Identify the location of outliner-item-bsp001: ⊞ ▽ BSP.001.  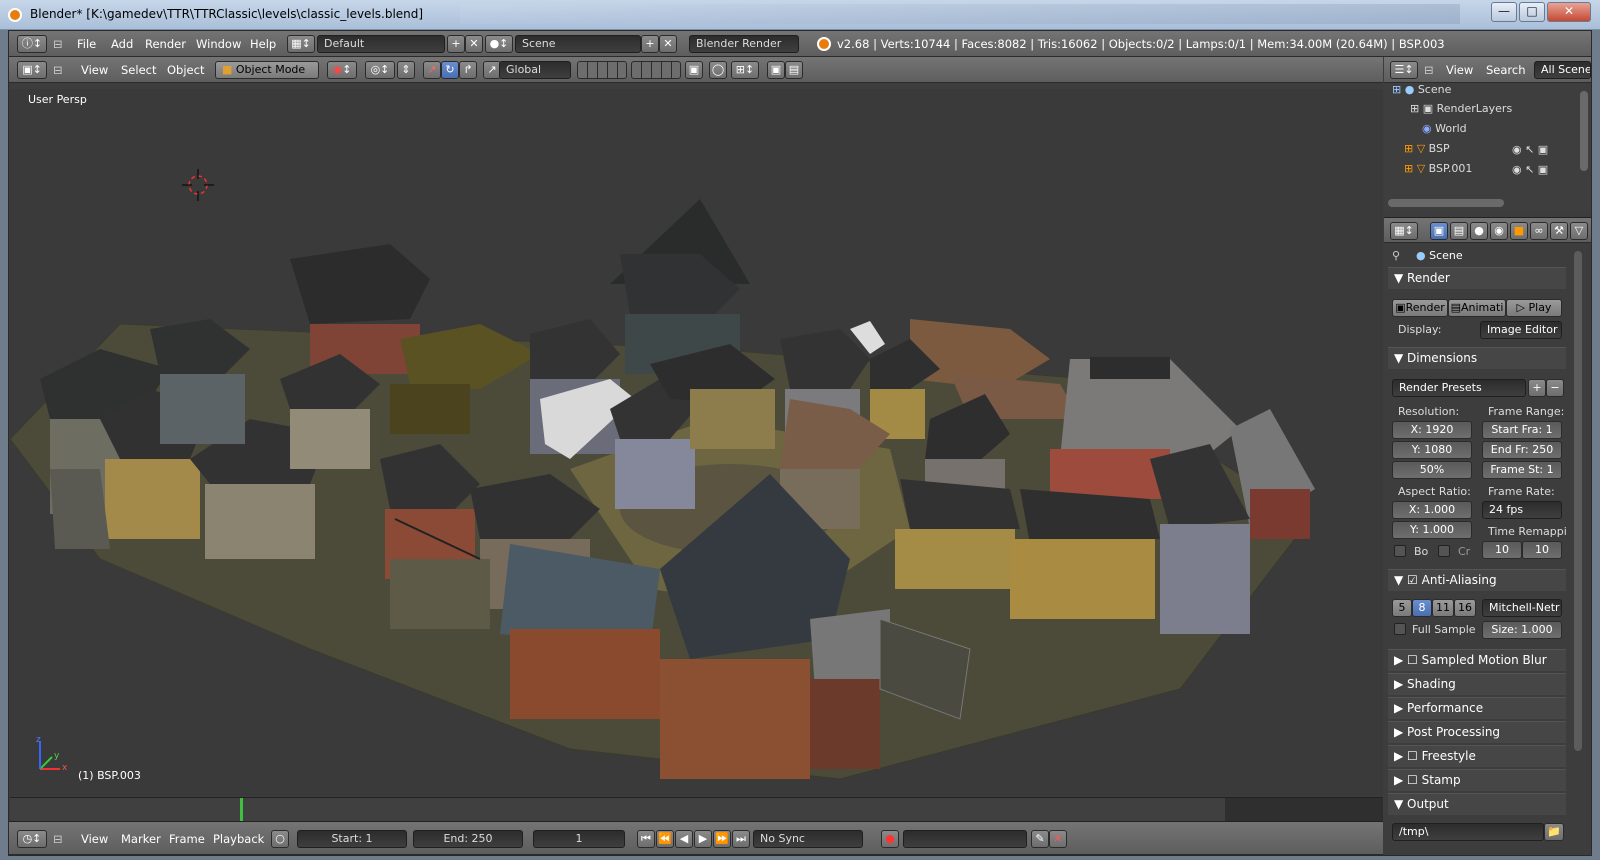
(1438, 169).